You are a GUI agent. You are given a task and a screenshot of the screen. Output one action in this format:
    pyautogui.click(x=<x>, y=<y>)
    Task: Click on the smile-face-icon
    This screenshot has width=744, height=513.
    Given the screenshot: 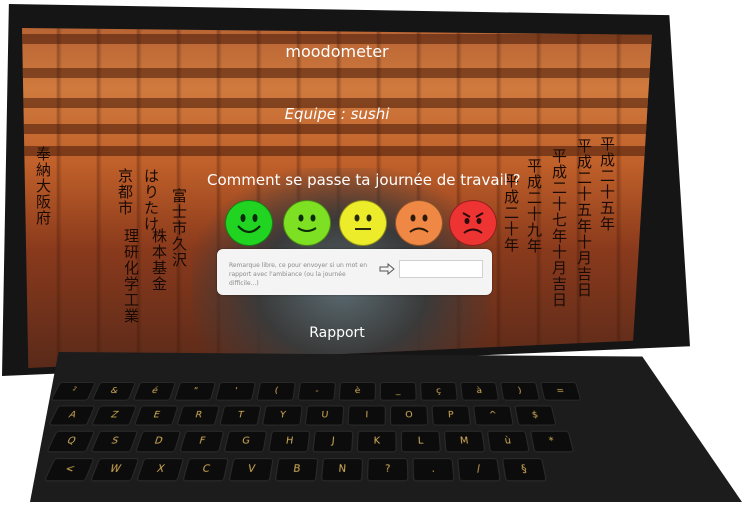 What is the action you would take?
    pyautogui.click(x=307, y=223)
    